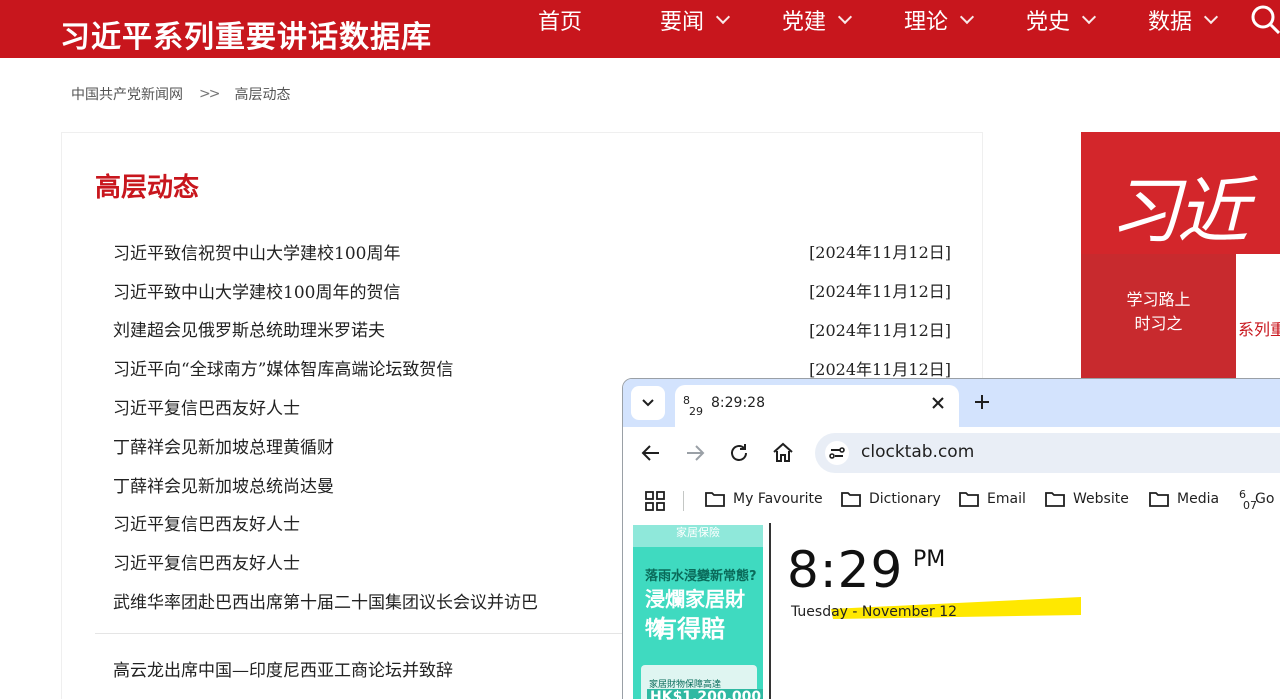 This screenshot has width=1280, height=699. Describe the element at coordinates (689, 629) in the screenshot. I see `ad-text: 有得賠` at that location.